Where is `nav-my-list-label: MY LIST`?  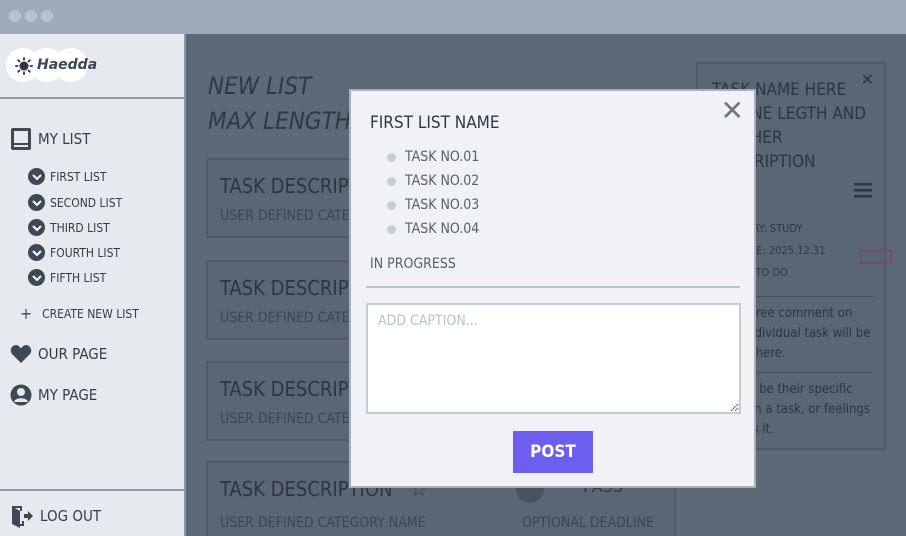
nav-my-list-label: MY LIST is located at coordinates (64, 139).